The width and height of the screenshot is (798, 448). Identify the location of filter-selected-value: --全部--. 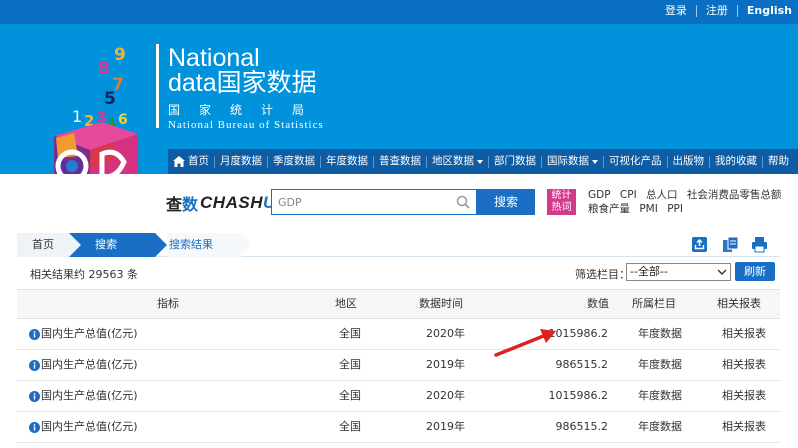
(649, 271).